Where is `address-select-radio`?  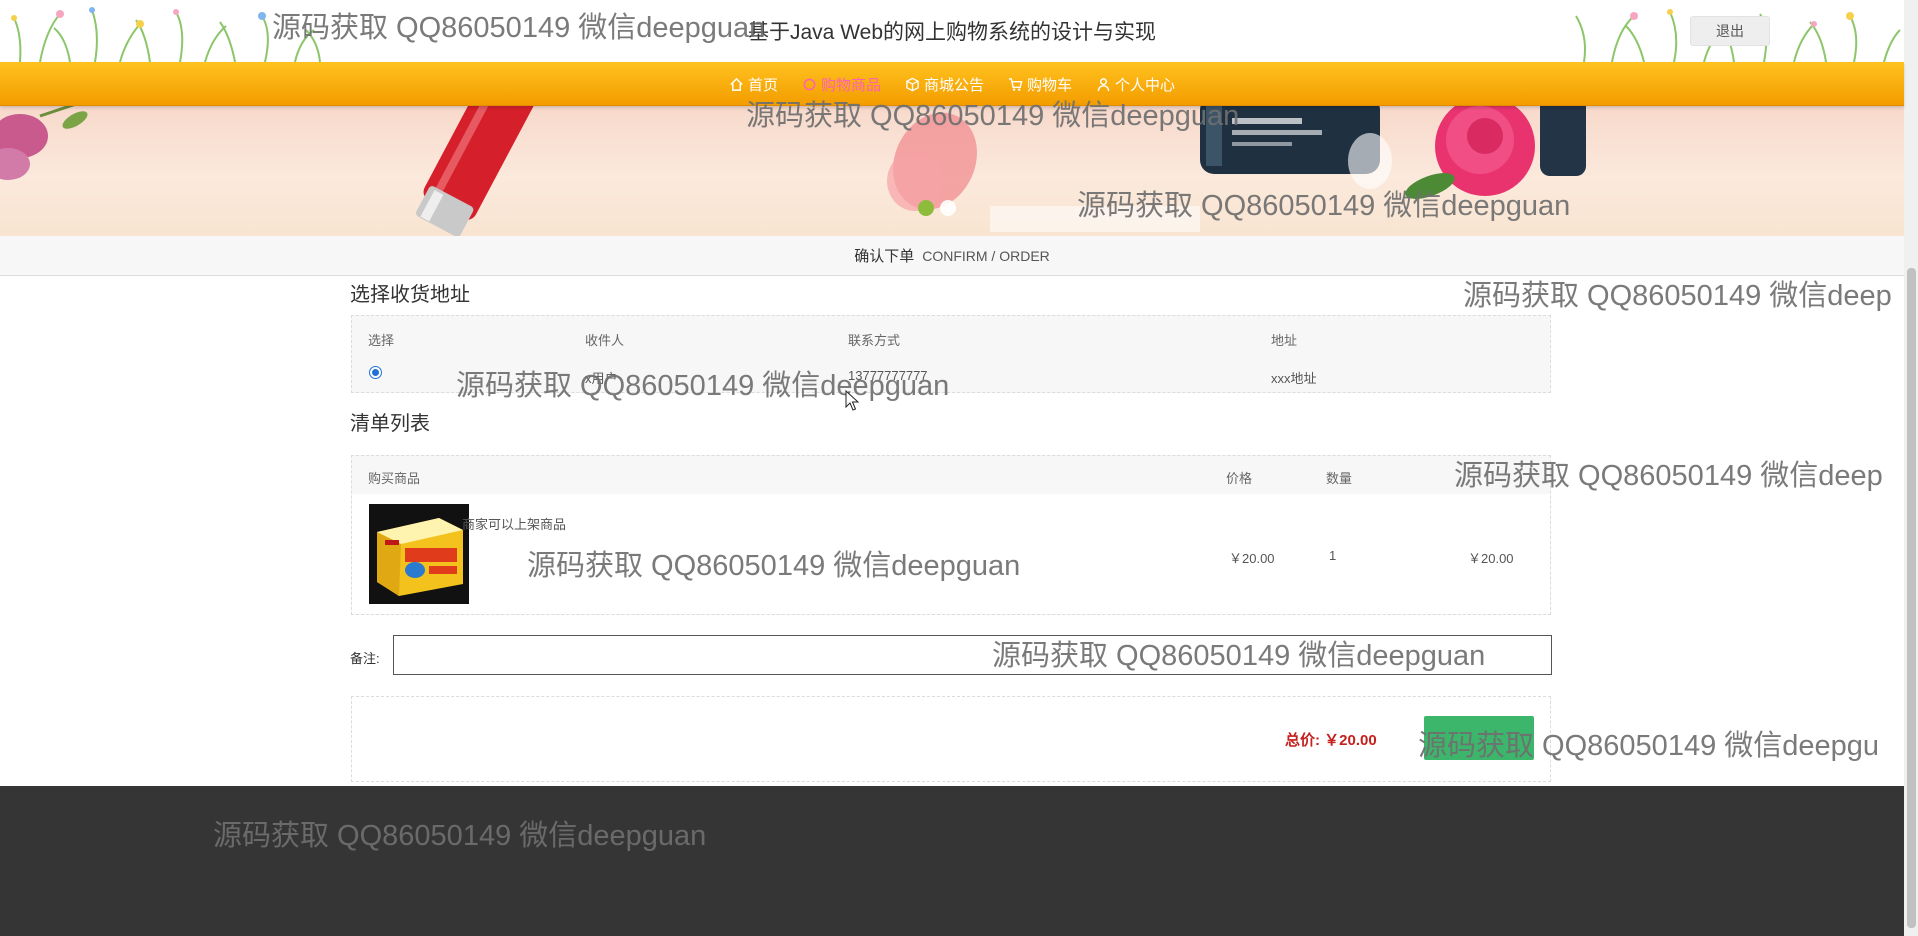 address-select-radio is located at coordinates (375, 372).